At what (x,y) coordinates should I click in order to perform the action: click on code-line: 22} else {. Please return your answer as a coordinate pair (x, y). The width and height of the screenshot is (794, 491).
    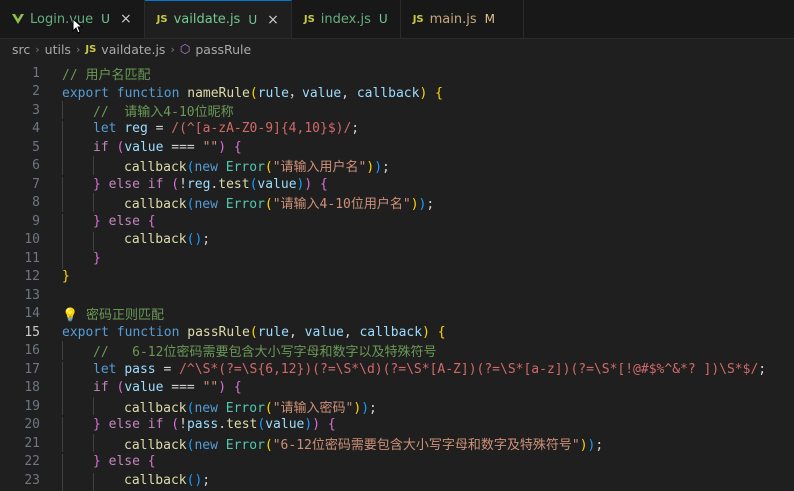
    Looking at the image, I should click on (397, 463).